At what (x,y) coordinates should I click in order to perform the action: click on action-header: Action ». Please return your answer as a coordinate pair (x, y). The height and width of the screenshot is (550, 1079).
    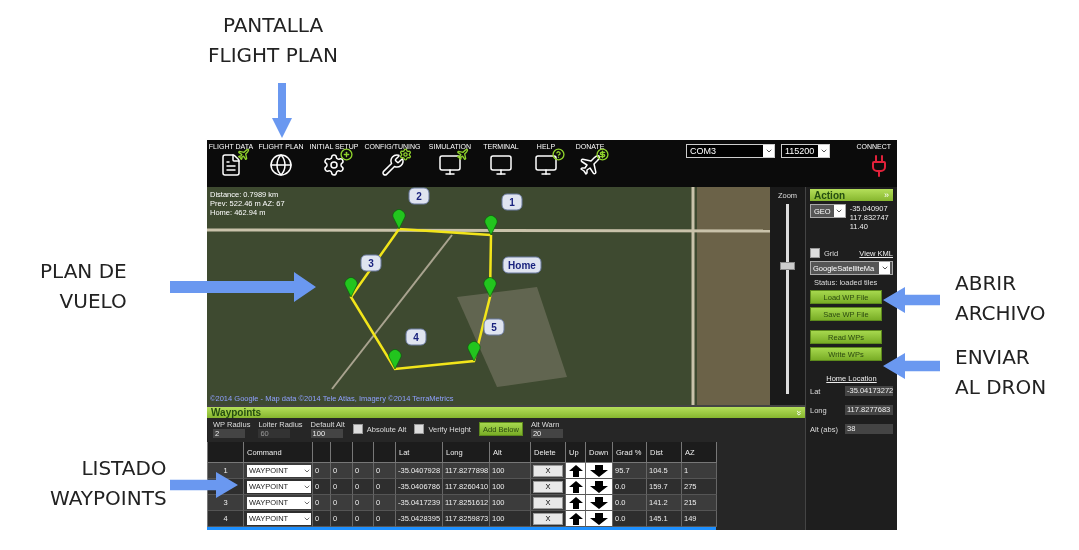
    Looking at the image, I should click on (851, 195).